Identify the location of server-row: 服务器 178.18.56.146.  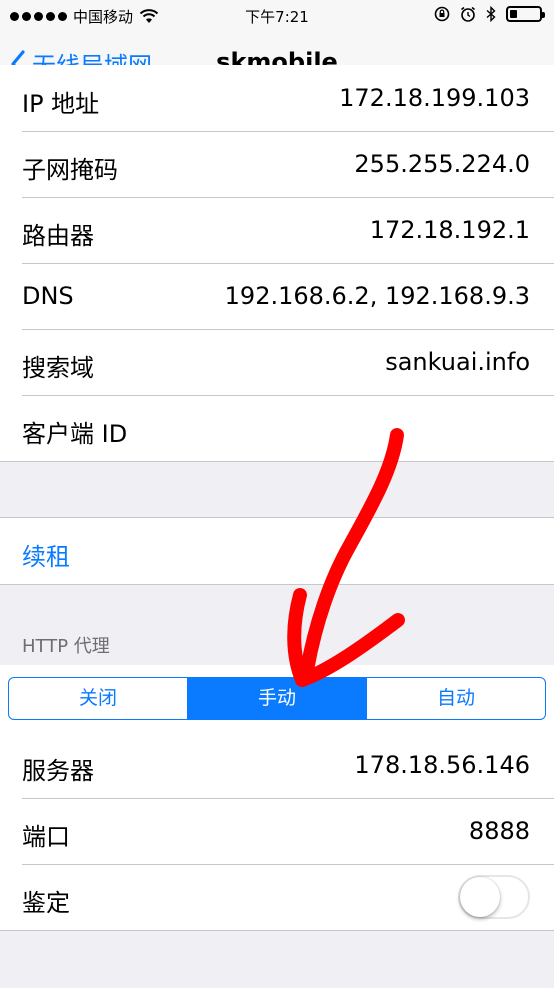
(277, 765).